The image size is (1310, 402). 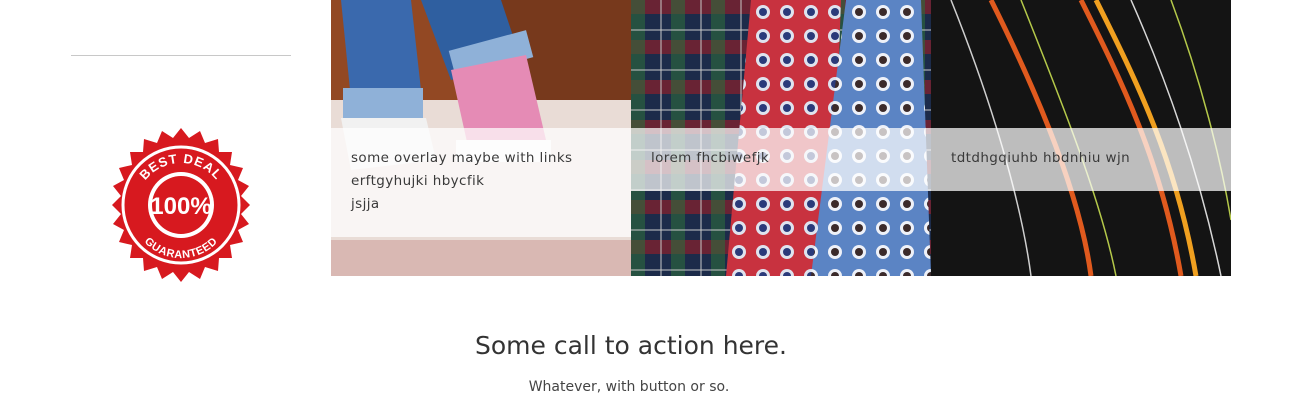 I want to click on badge-center-text: 100%, so click(x=180, y=206).